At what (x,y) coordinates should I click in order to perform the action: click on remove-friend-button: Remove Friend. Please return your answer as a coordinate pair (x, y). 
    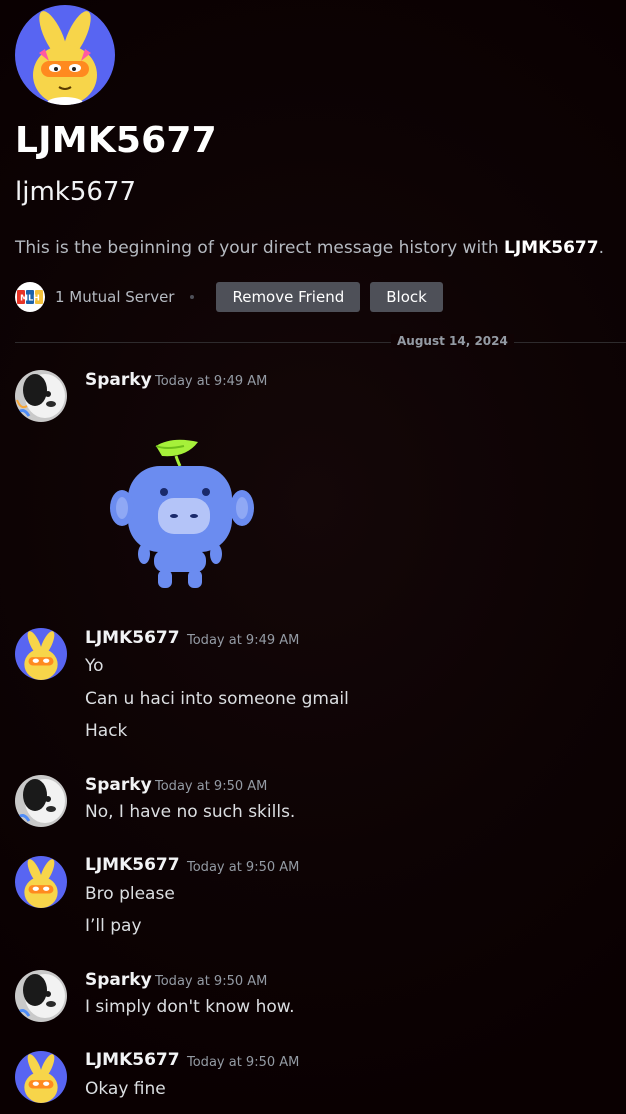
    Looking at the image, I should click on (288, 297).